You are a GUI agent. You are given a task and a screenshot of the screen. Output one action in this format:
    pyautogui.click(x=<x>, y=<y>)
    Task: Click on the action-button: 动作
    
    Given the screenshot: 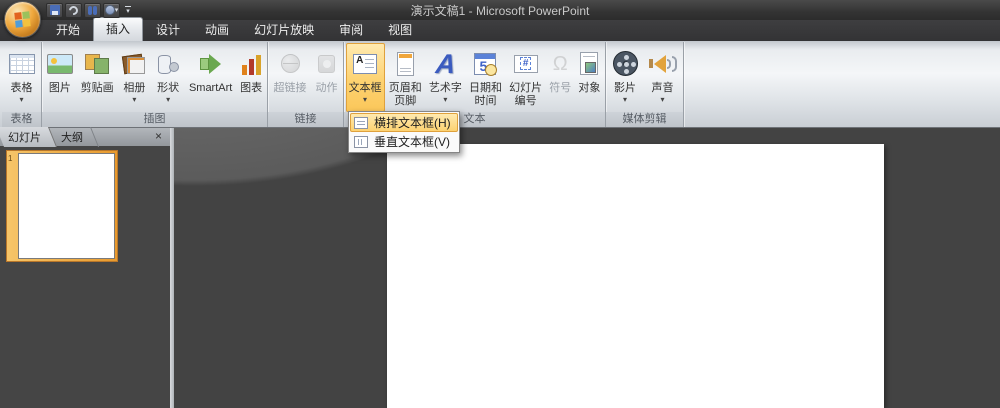 What is the action you would take?
    pyautogui.click(x=327, y=77)
    